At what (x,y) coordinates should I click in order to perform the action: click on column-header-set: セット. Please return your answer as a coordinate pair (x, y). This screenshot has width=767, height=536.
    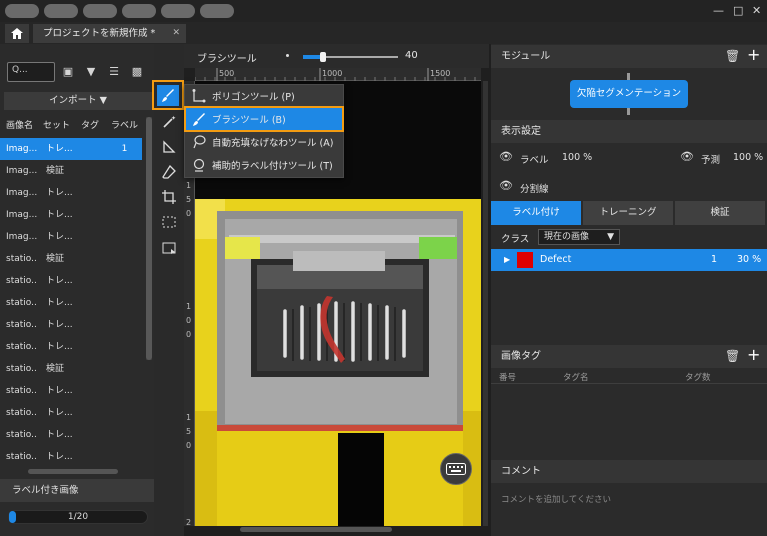
    Looking at the image, I should click on (56, 126).